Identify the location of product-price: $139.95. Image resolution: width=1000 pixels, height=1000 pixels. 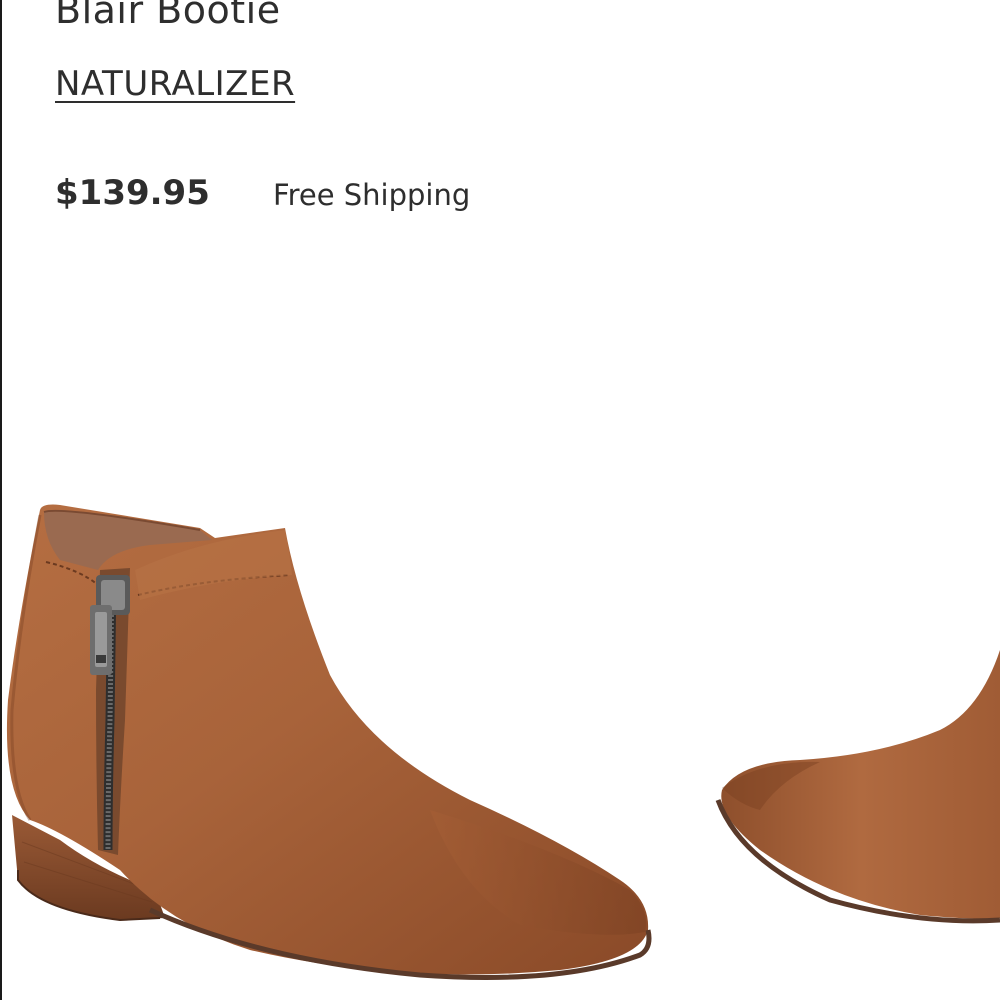
(132, 193).